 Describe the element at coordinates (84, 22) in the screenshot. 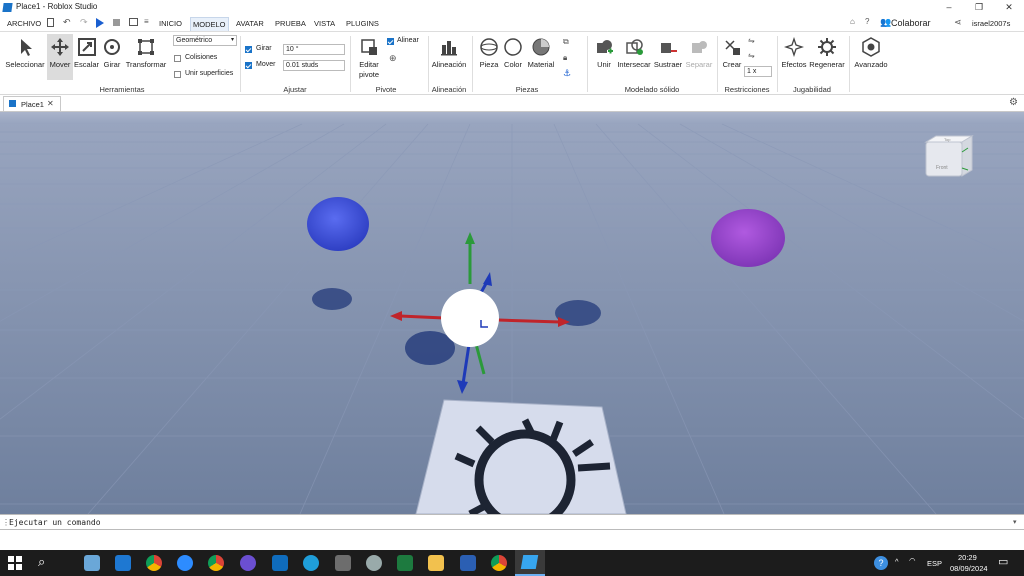

I see `redo-icon: ↷` at that location.